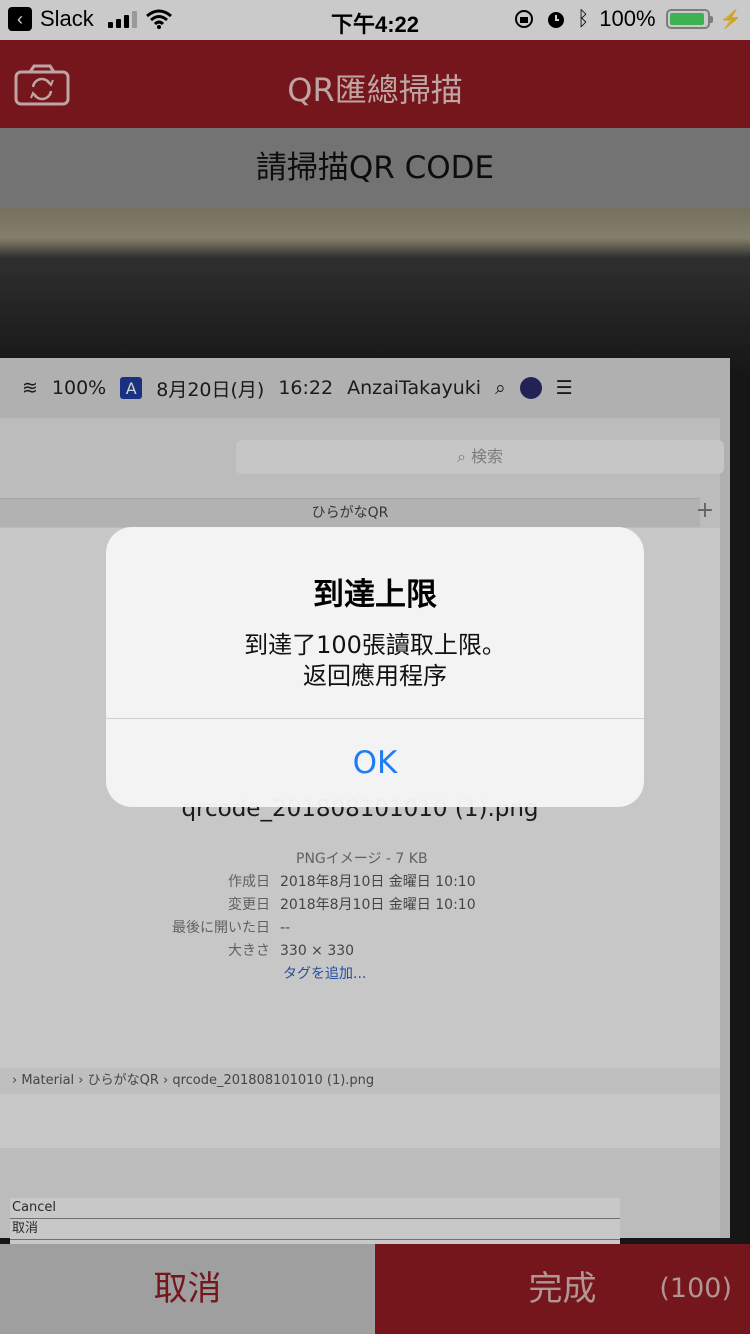  I want to click on alert-title: 到達上限, so click(375, 595).